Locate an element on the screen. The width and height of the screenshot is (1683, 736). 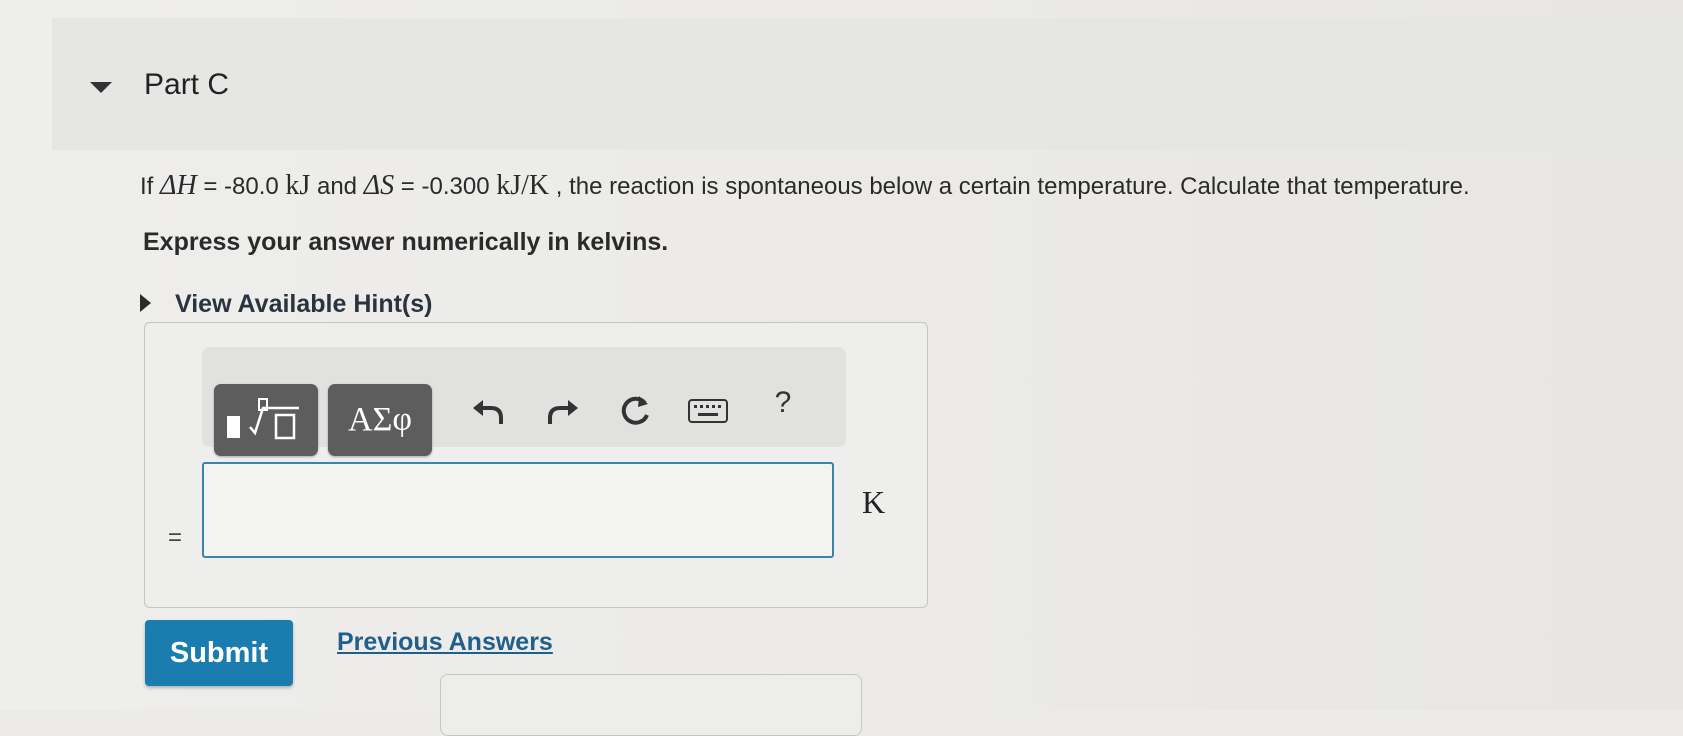
feedback-box is located at coordinates (651, 705).